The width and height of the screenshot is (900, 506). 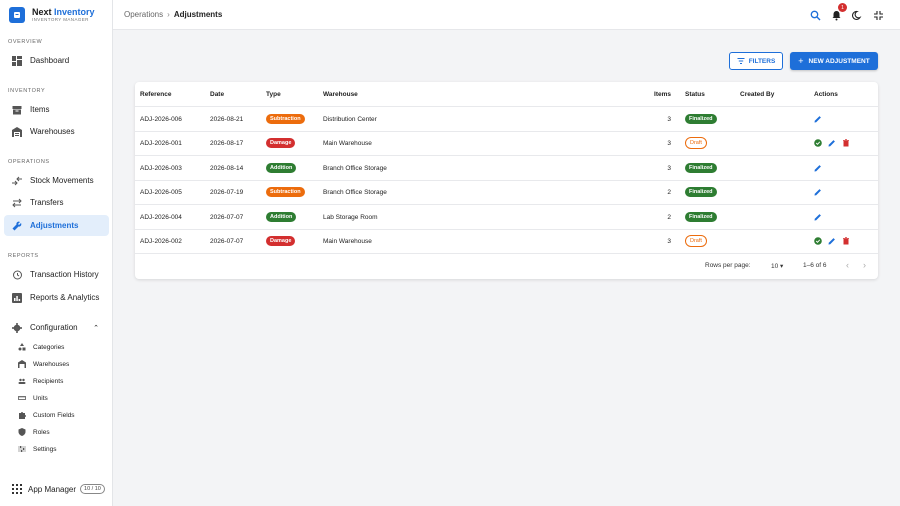 I want to click on cell-reference: ADJ-2026-006, so click(x=161, y=119).